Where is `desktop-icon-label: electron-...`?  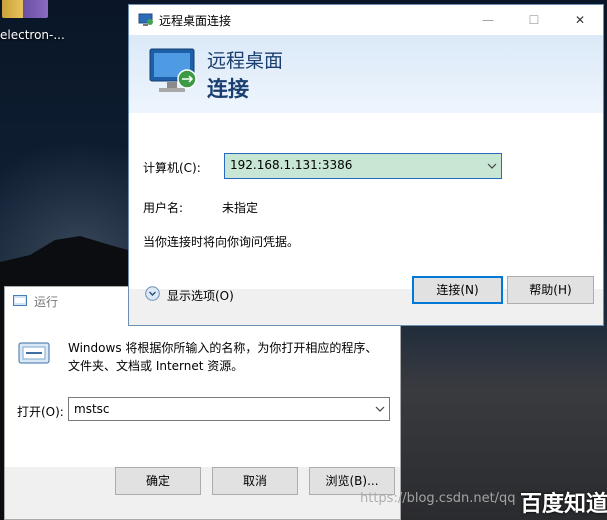 desktop-icon-label: electron-... is located at coordinates (32, 35).